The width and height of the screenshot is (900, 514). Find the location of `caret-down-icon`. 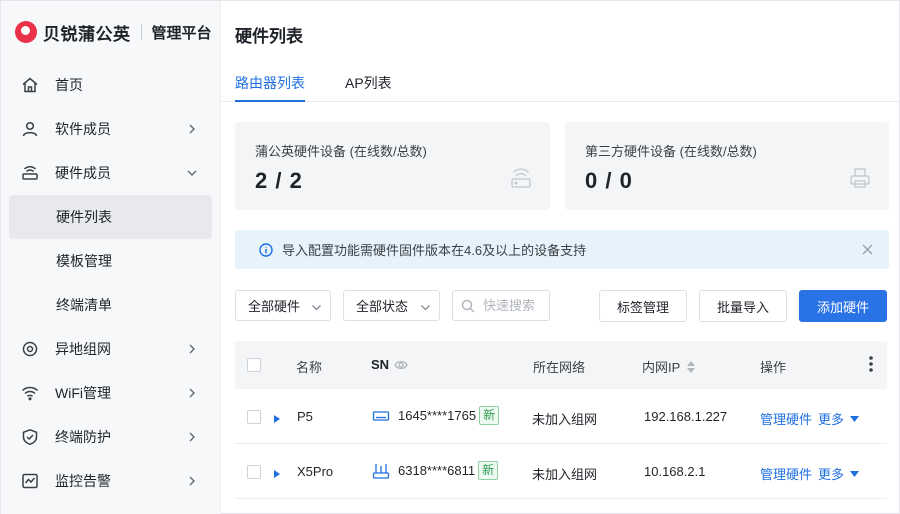

caret-down-icon is located at coordinates (855, 473).